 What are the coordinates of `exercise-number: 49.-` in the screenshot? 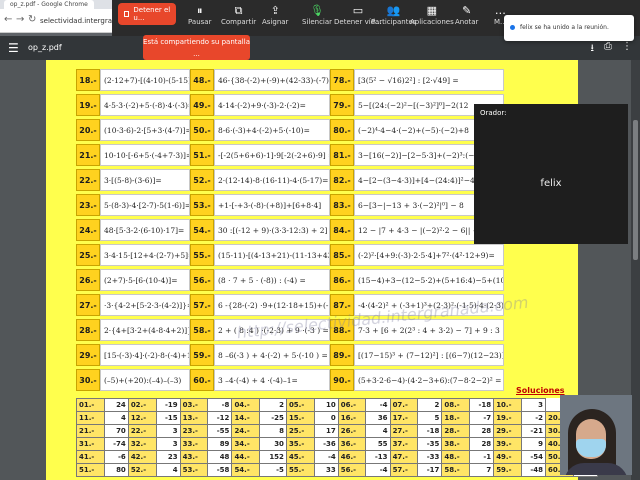 It's located at (202, 105).